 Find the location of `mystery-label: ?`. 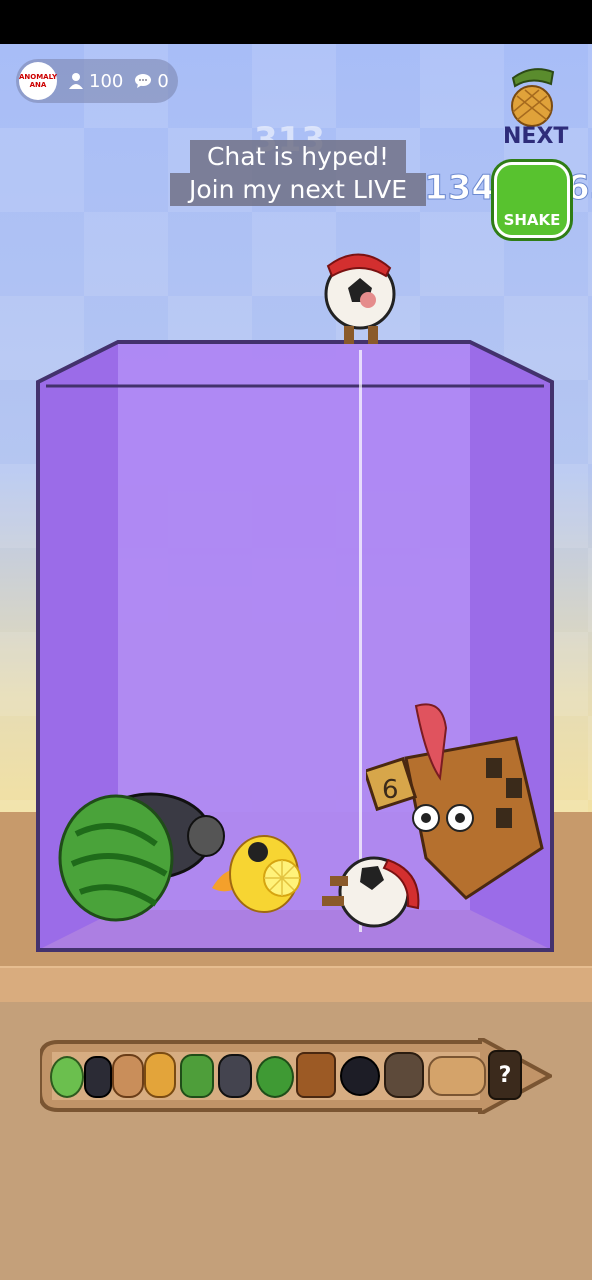

mystery-label: ? is located at coordinates (505, 1075).